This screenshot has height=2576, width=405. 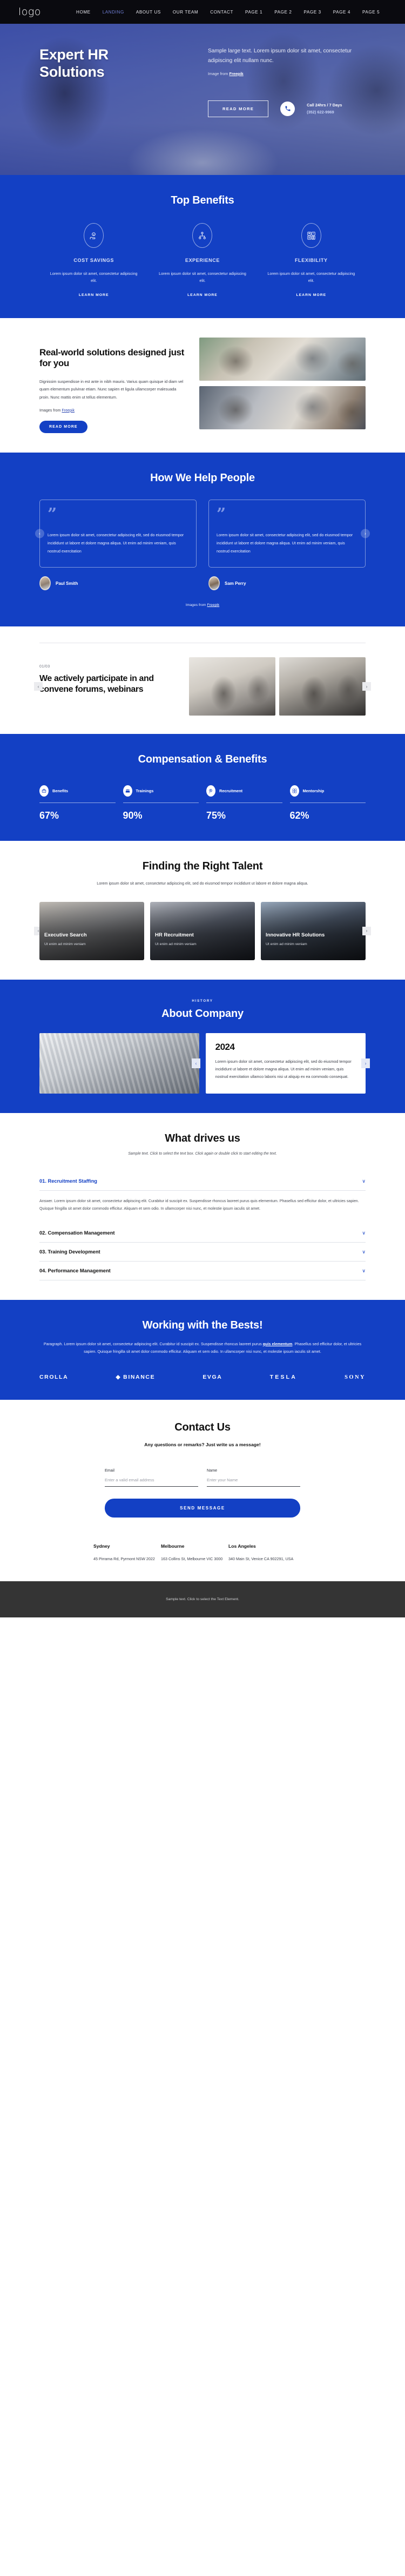 I want to click on stat-label: Benefits, so click(x=61, y=791).